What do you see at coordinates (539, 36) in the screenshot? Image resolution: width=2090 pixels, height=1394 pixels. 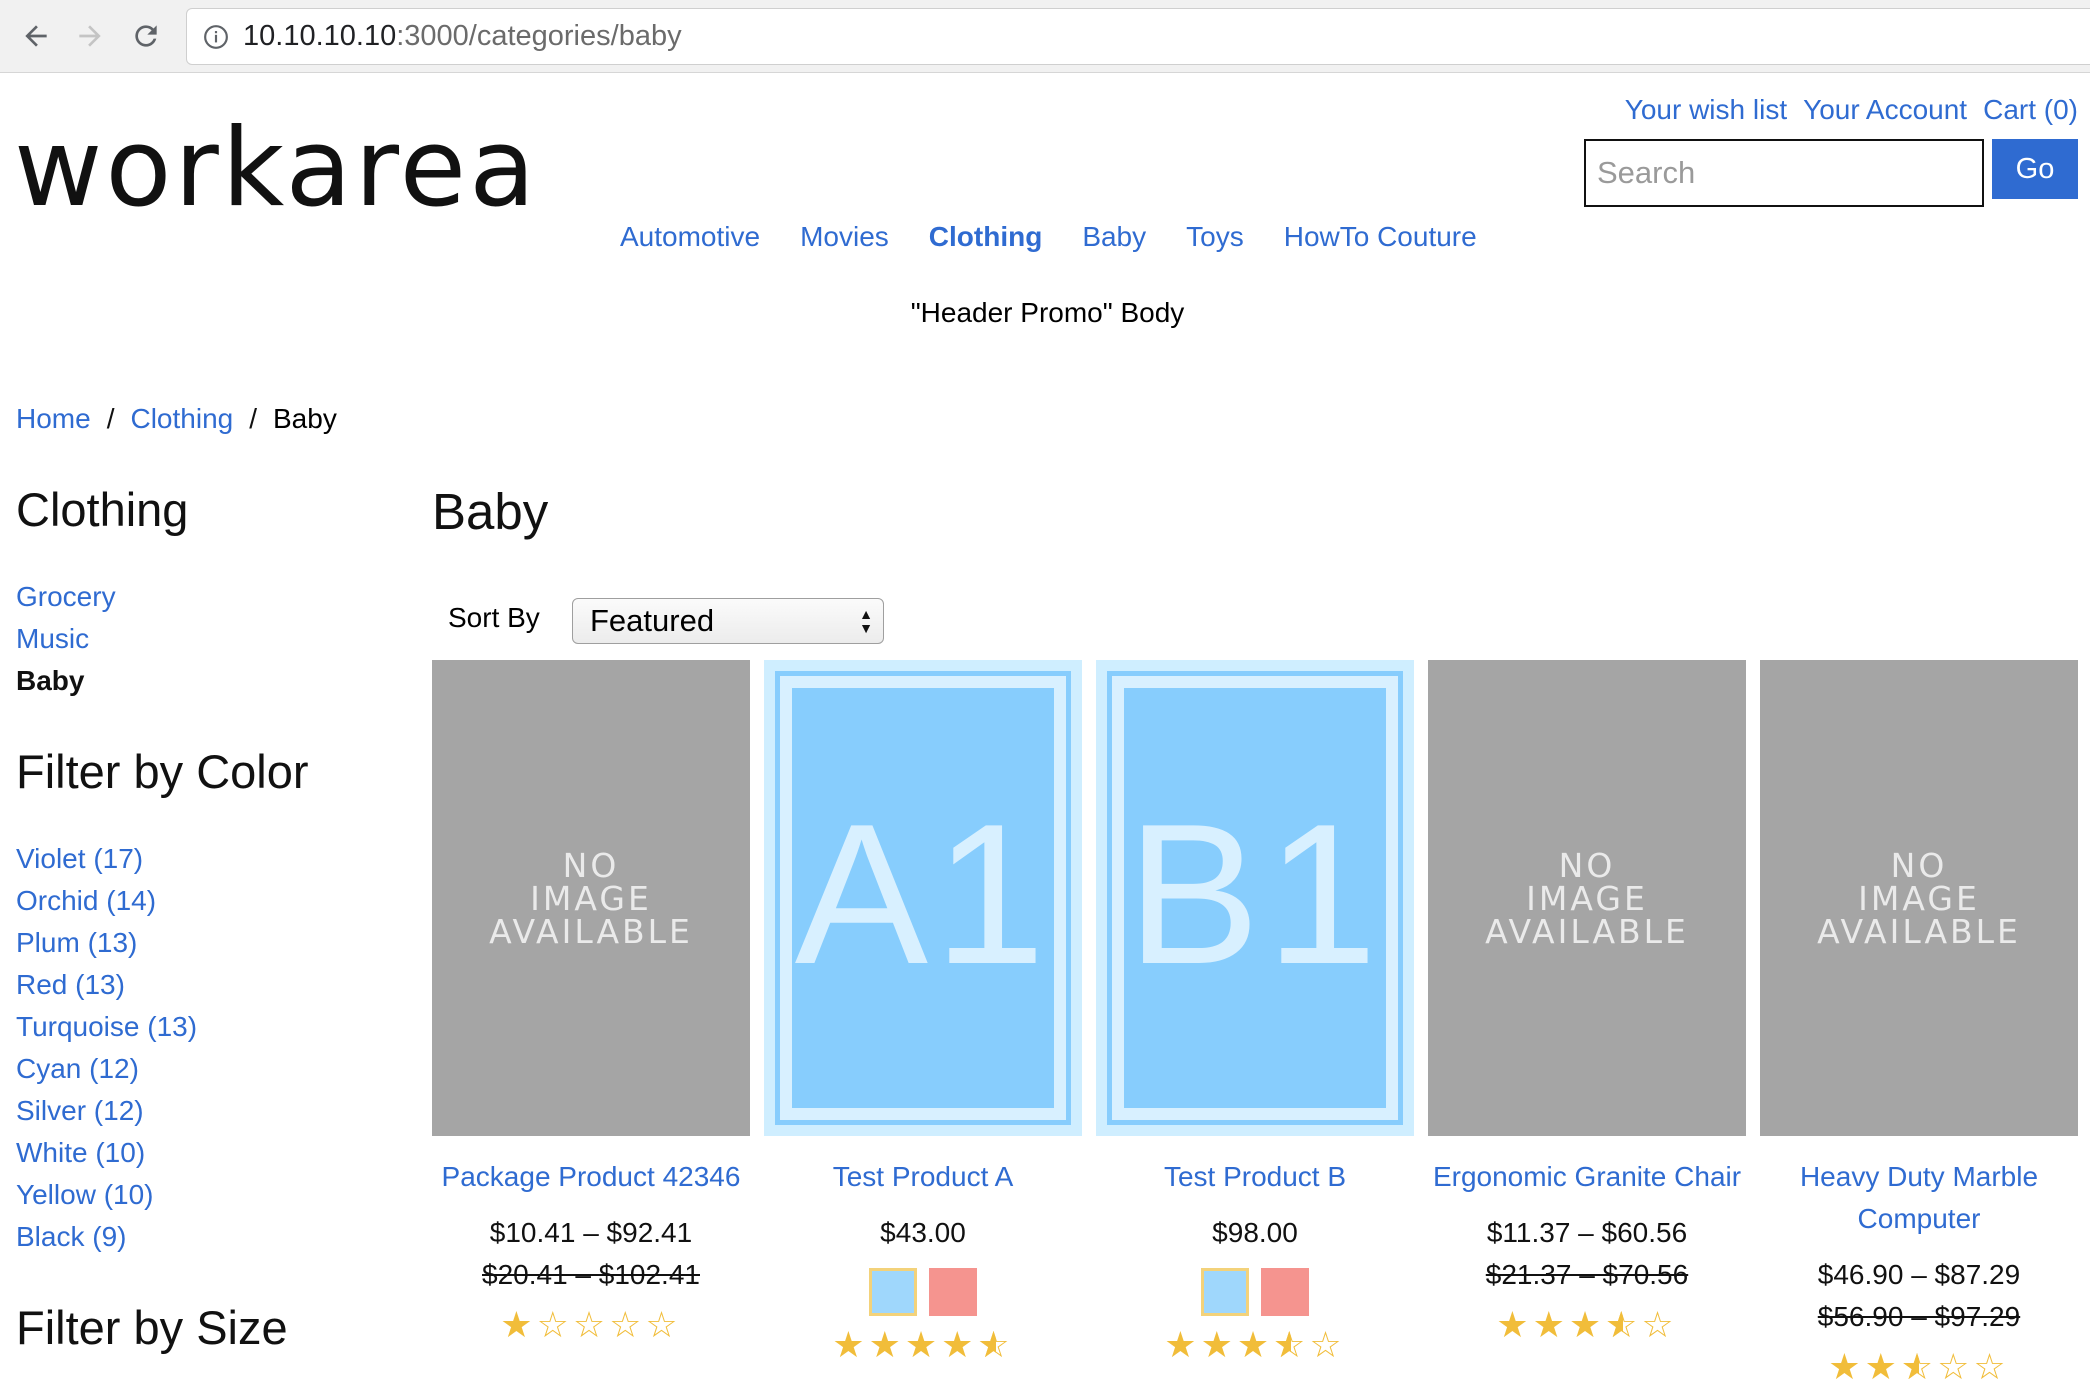 I see `url-path: :3000/categories/baby` at bounding box center [539, 36].